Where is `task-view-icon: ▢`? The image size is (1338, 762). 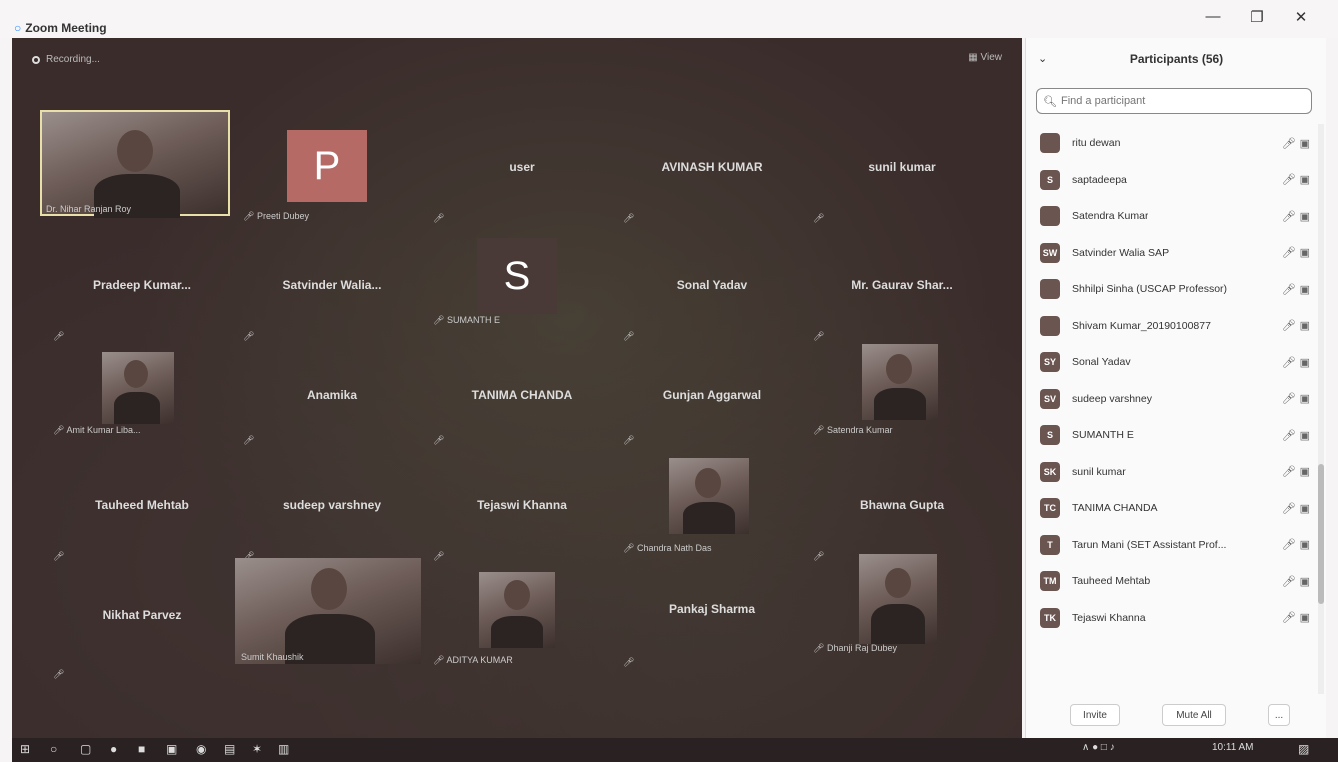
task-view-icon: ▢ is located at coordinates (85, 749).